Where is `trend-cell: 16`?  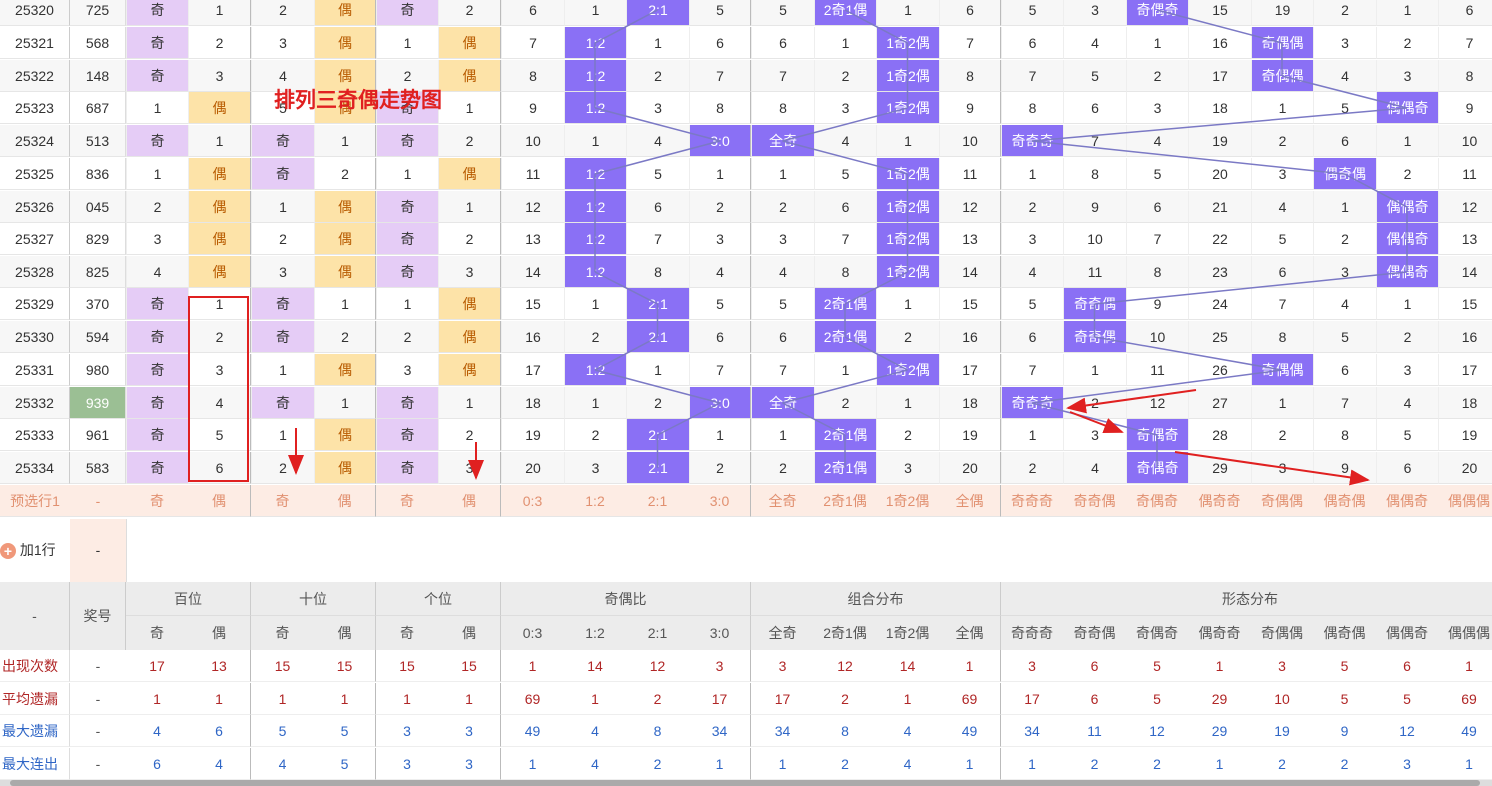 trend-cell: 16 is located at coordinates (1465, 337).